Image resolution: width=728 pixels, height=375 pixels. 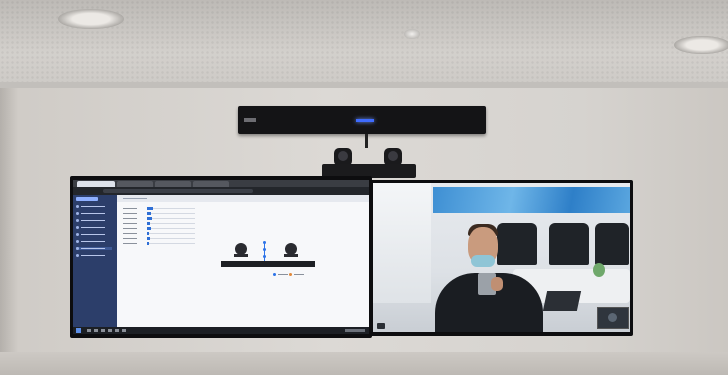 I want to click on taskbar-clock, so click(x=355, y=330).